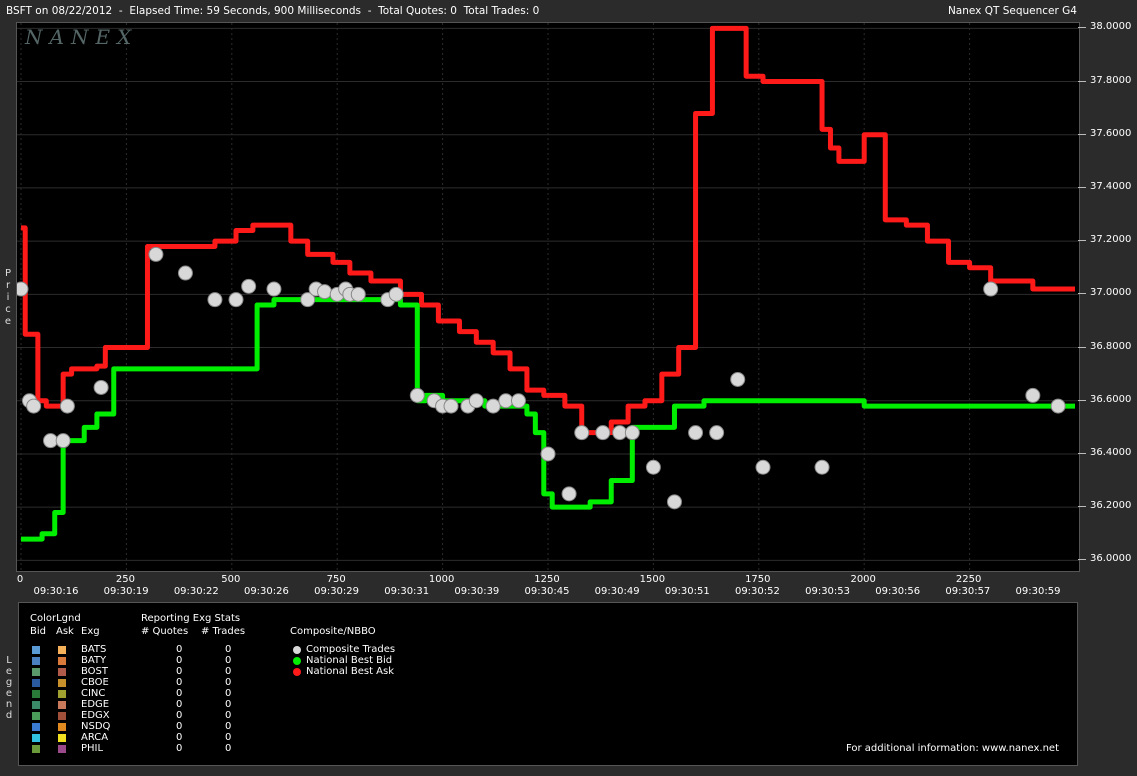  Describe the element at coordinates (297, 650) in the screenshot. I see `composite-trades-marker-icon` at that location.